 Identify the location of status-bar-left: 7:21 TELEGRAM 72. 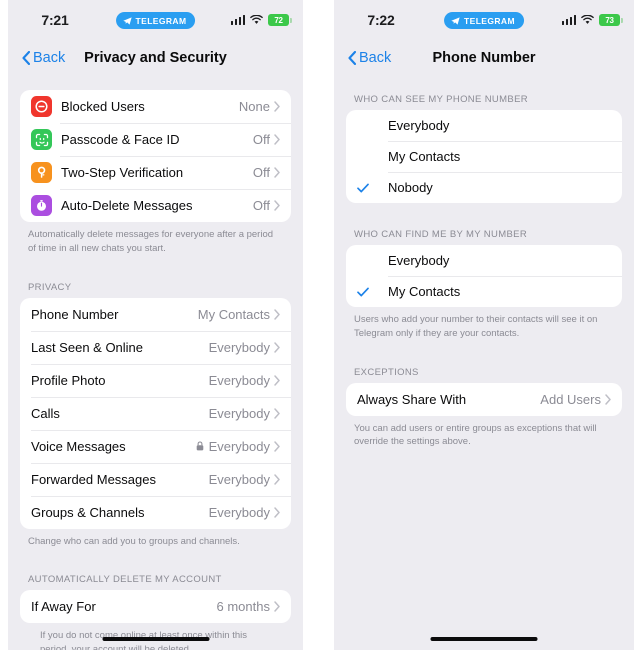
(155, 20).